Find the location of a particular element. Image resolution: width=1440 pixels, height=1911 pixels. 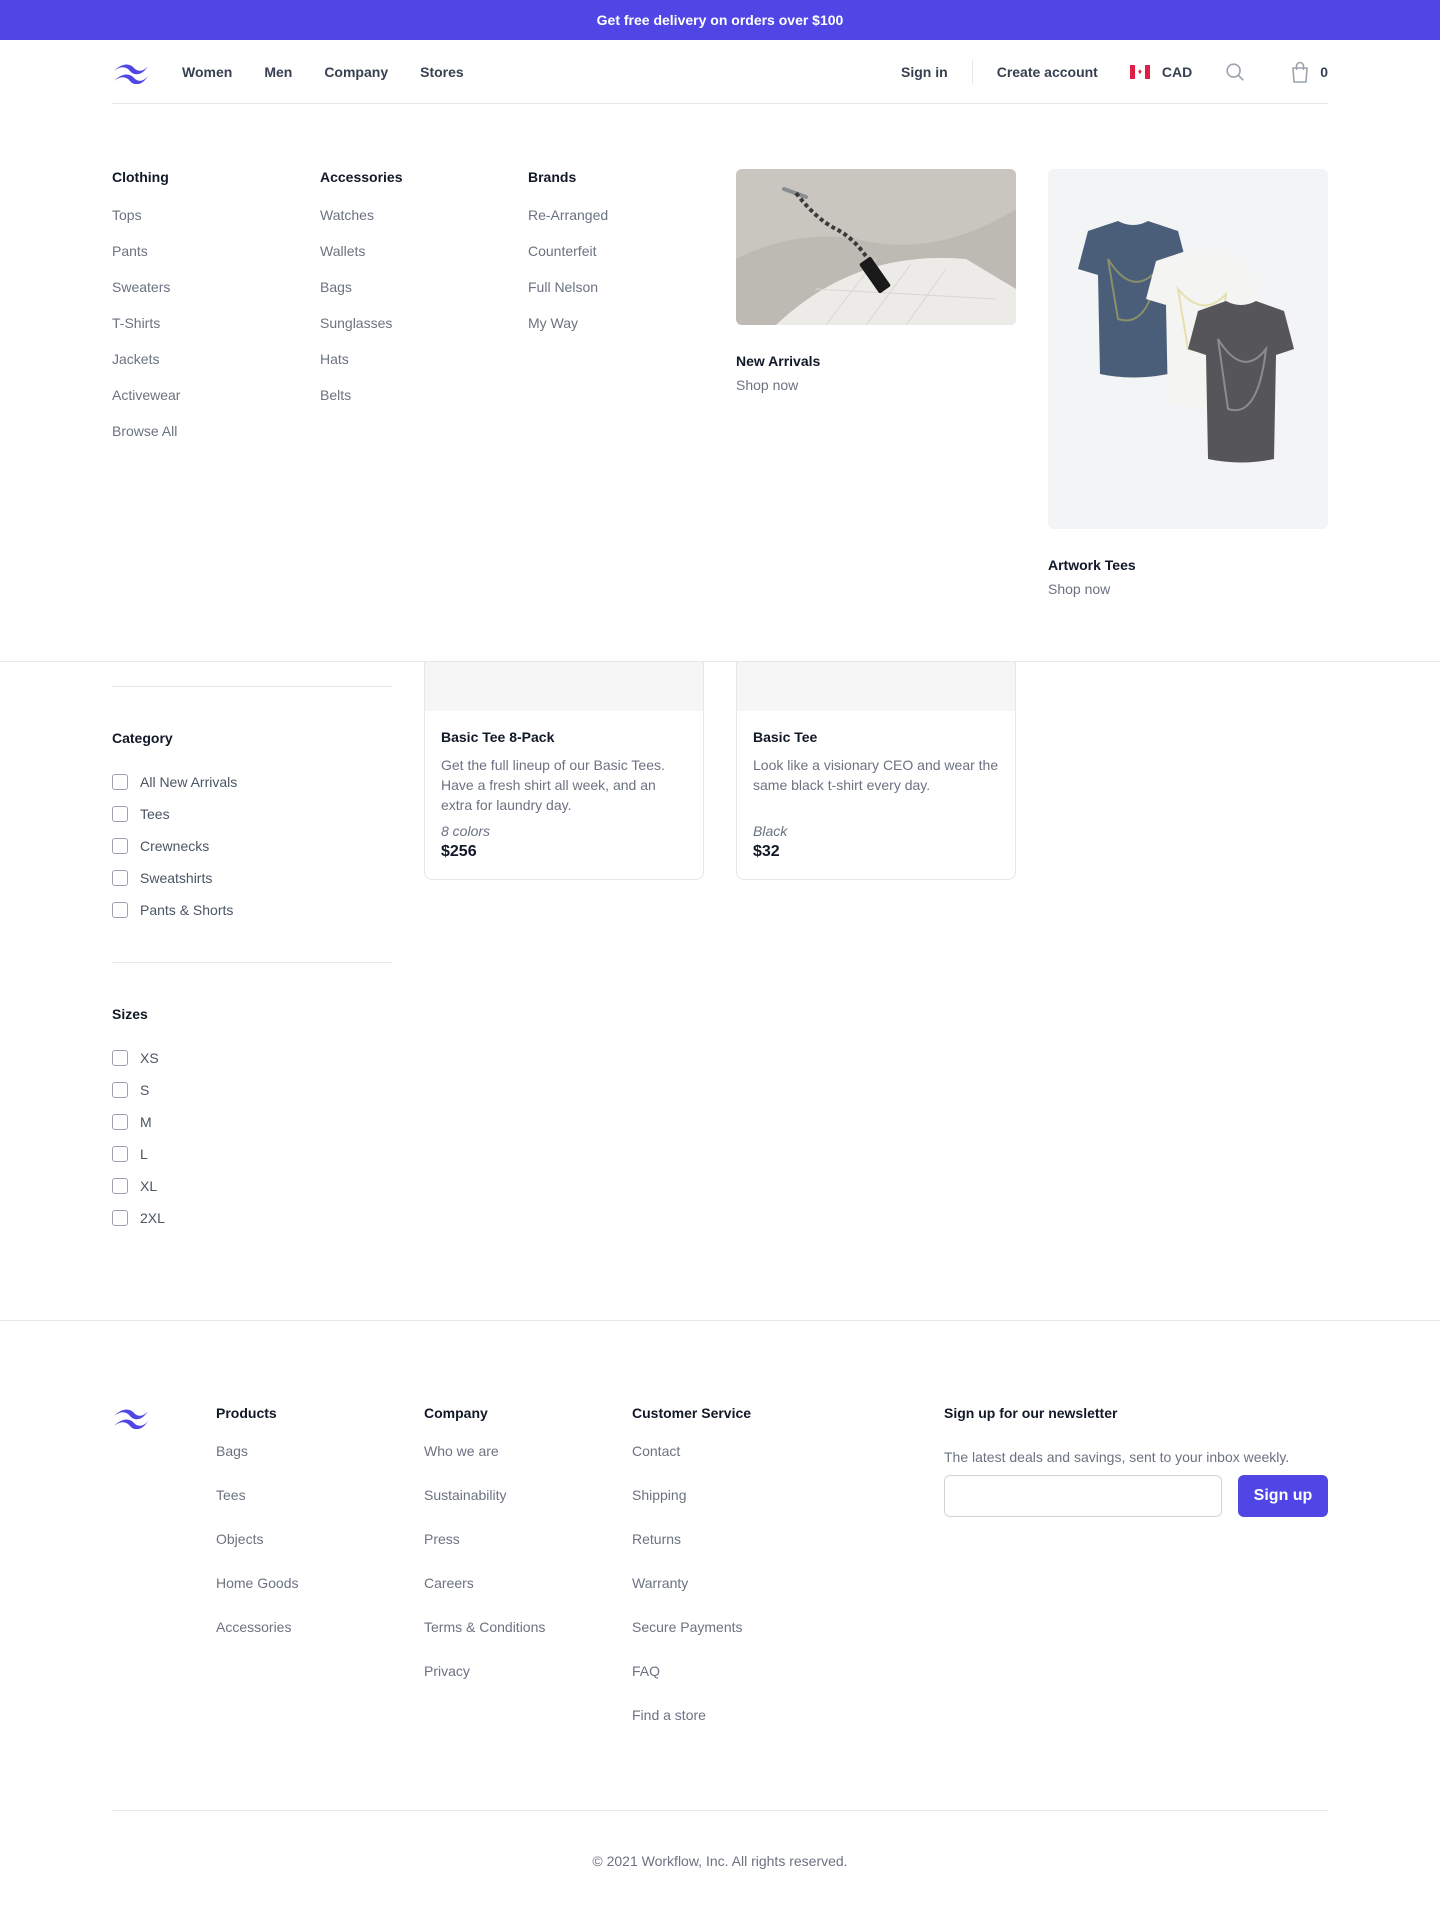

currency-selector: ♦ CAD is located at coordinates (1160, 72).